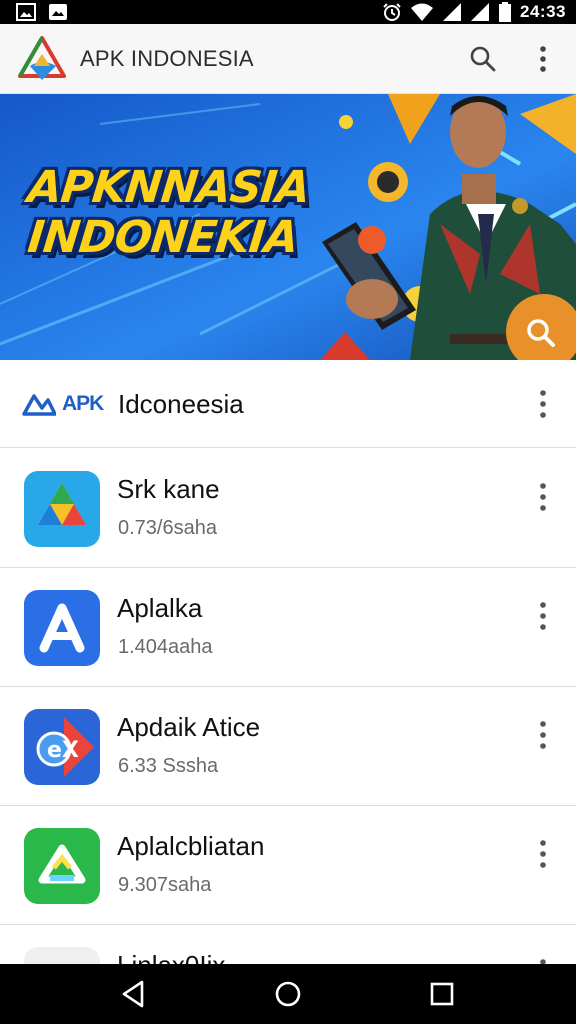 Image resolution: width=576 pixels, height=1024 pixels. What do you see at coordinates (505, 12) in the screenshot?
I see `battery-icon` at bounding box center [505, 12].